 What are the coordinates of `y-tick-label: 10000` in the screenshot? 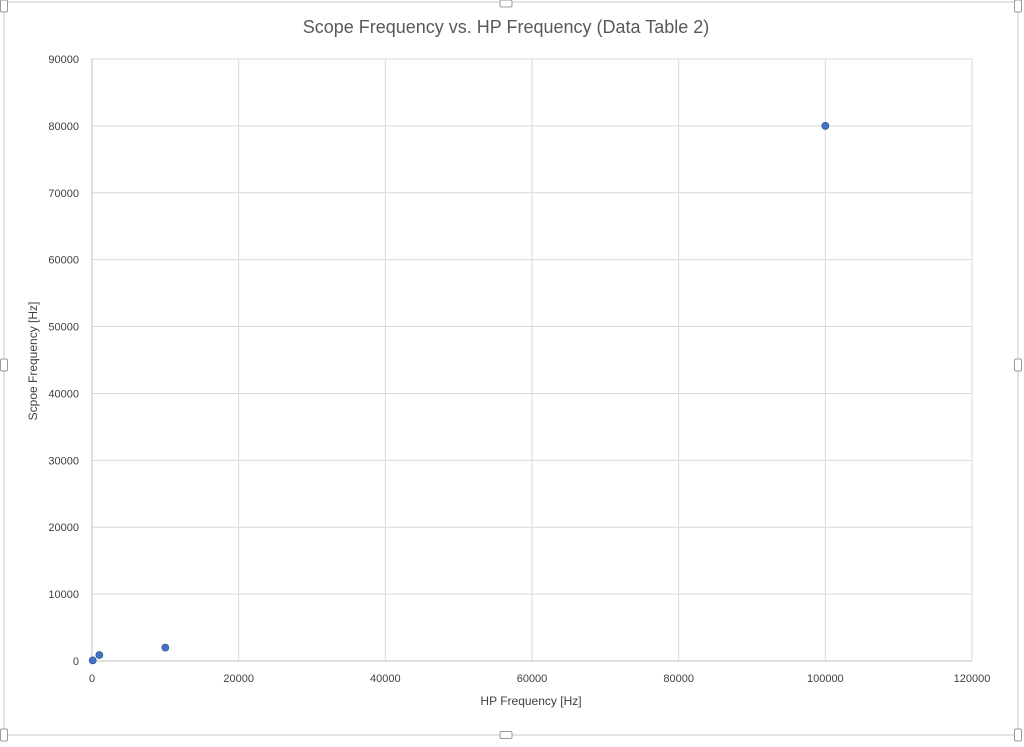 It's located at (63, 595).